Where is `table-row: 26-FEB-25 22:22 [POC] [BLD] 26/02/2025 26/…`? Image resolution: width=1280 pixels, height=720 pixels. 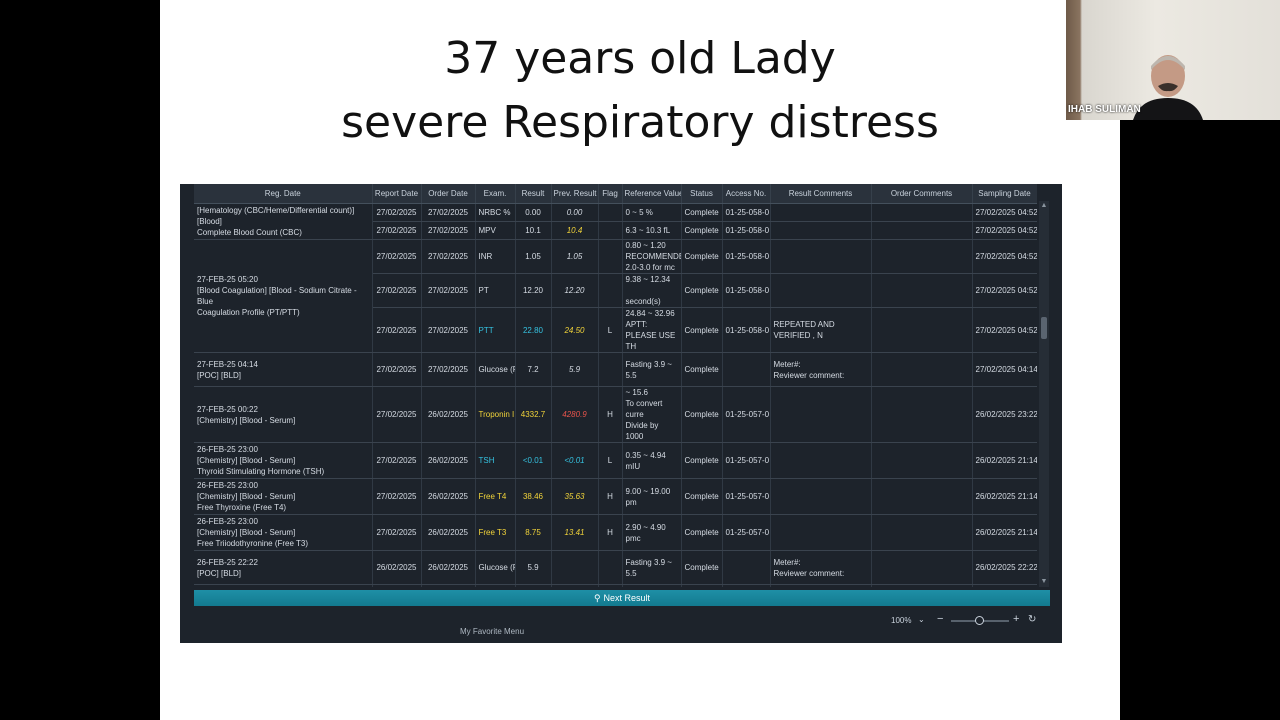
table-row: 26-FEB-25 22:22 [POC] [BLD] 26/02/2025 26/… is located at coordinates (615, 567).